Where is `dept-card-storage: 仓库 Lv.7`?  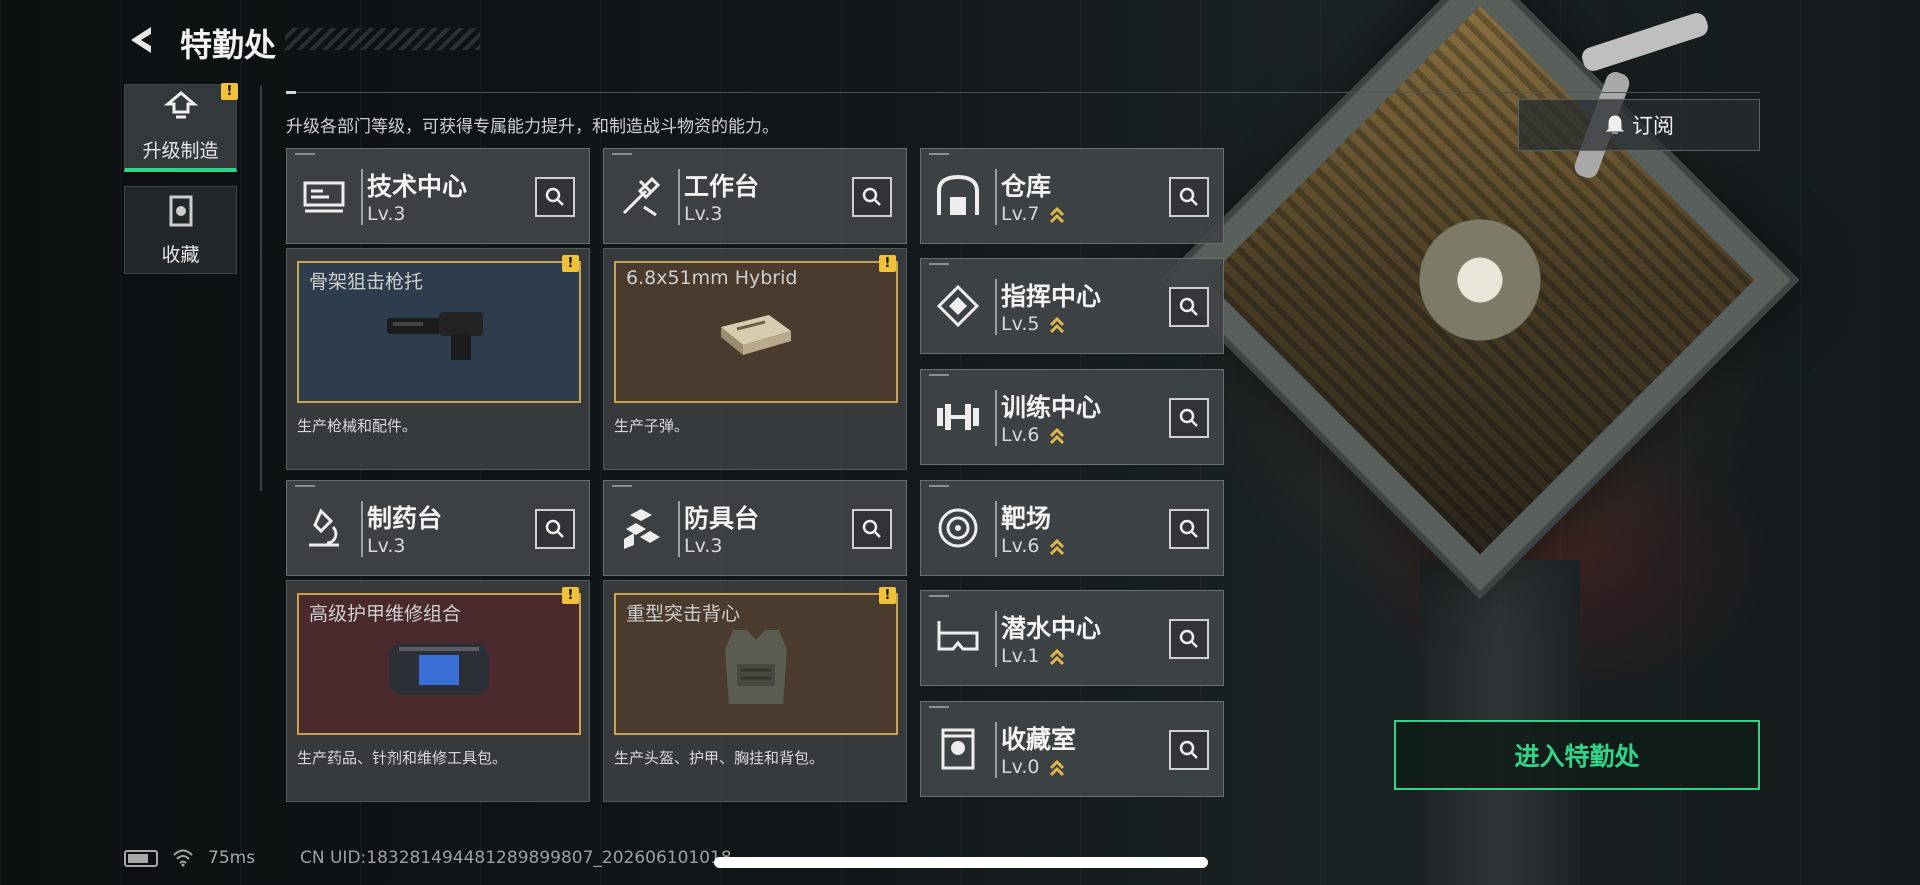
dept-card-storage: 仓库 Lv.7 is located at coordinates (1072, 196).